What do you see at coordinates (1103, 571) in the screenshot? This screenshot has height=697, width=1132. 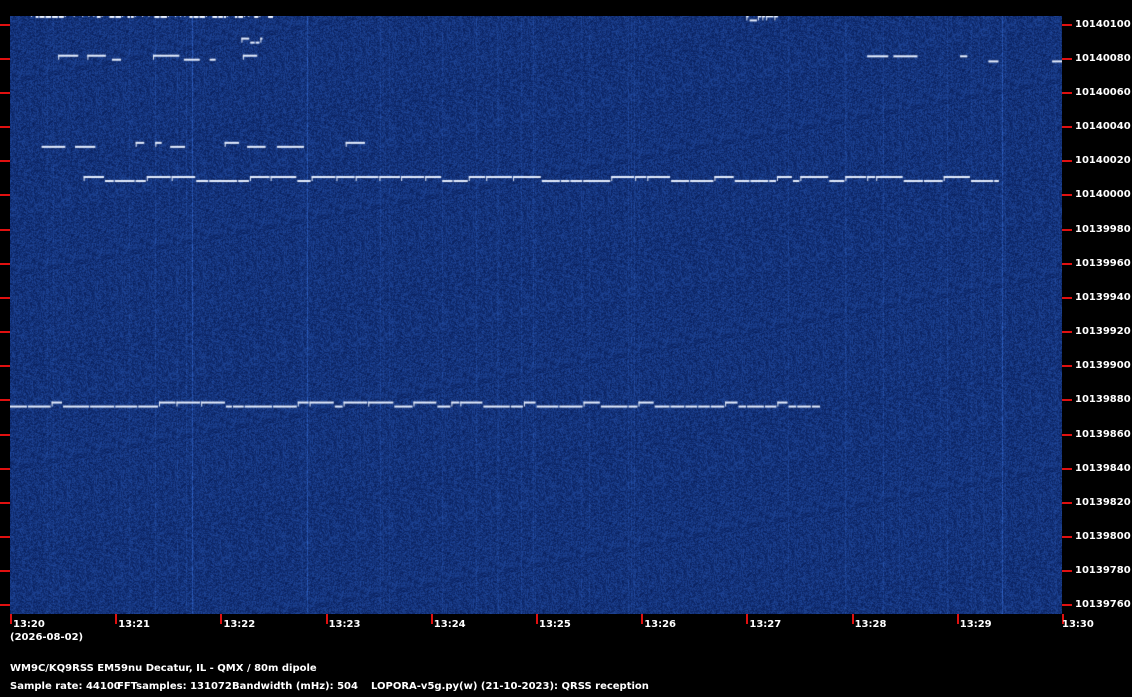 I see `frequency-tick-label: 10139780` at bounding box center [1103, 571].